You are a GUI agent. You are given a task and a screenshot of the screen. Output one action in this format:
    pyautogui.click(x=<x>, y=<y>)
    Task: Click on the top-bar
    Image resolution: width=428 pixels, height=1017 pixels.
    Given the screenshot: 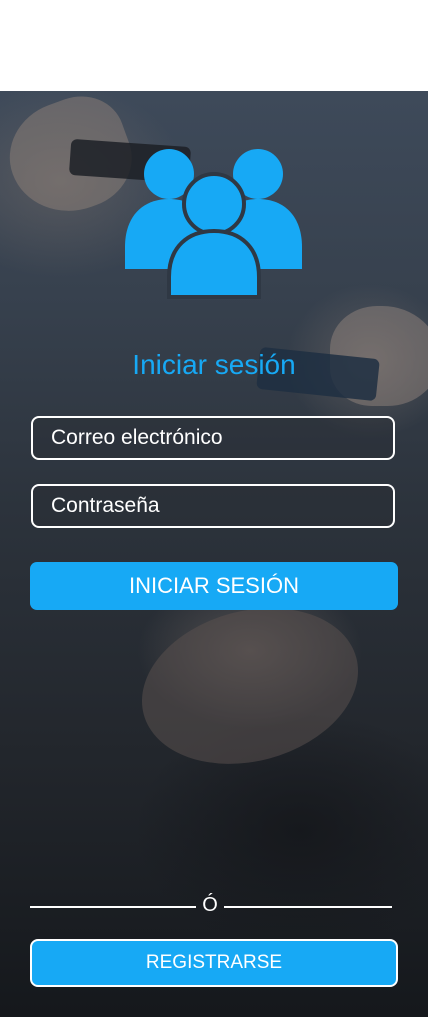 What is the action you would take?
    pyautogui.click(x=214, y=45)
    